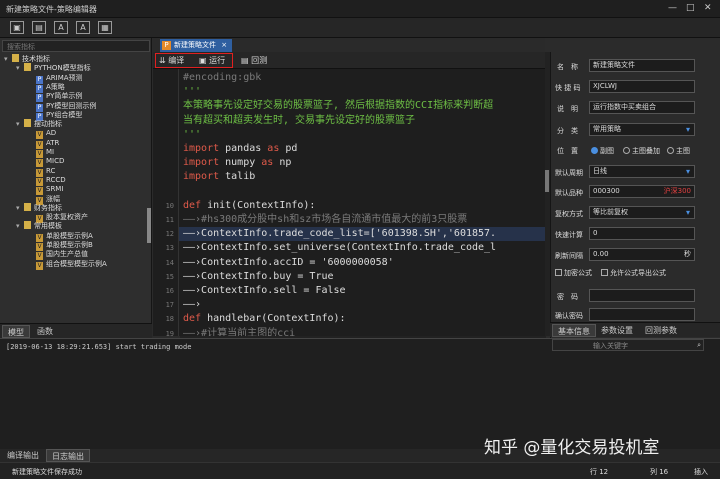 The height and width of the screenshot is (479, 720). I want to click on code-line: ——›, so click(192, 305).